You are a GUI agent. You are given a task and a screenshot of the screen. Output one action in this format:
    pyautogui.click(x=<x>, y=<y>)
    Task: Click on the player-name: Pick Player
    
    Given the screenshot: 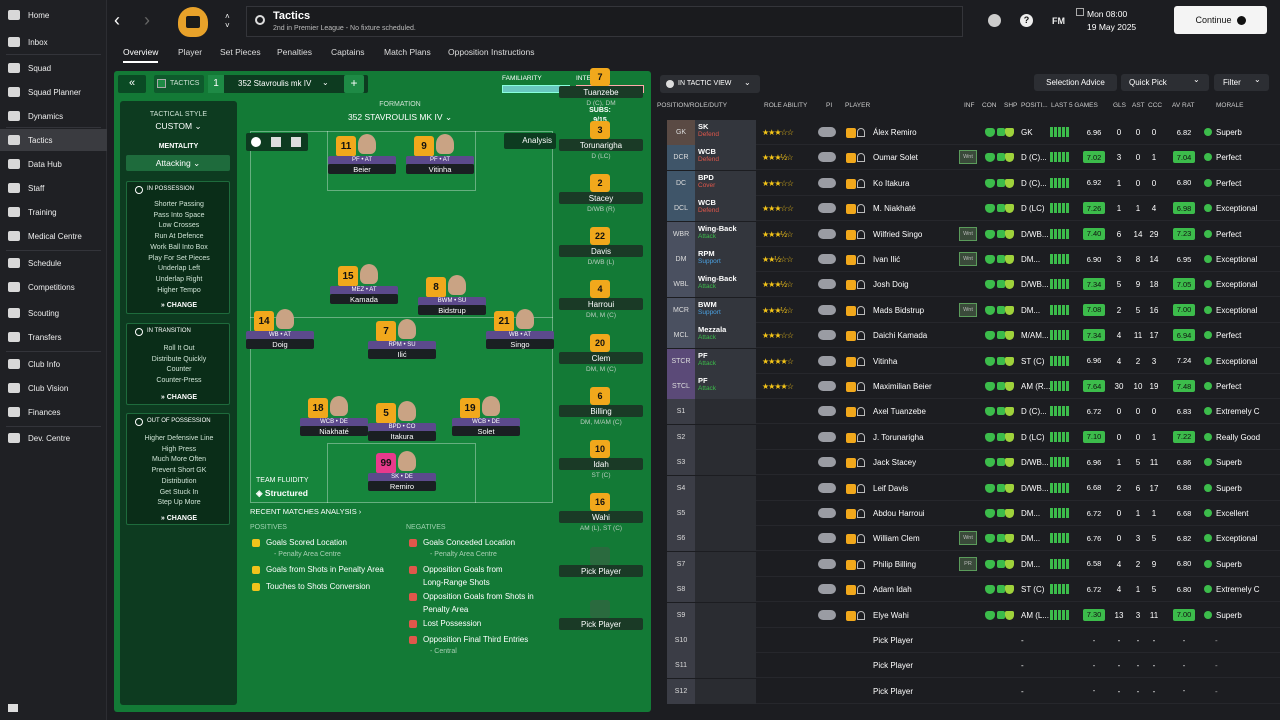 What is the action you would take?
    pyautogui.click(x=893, y=691)
    